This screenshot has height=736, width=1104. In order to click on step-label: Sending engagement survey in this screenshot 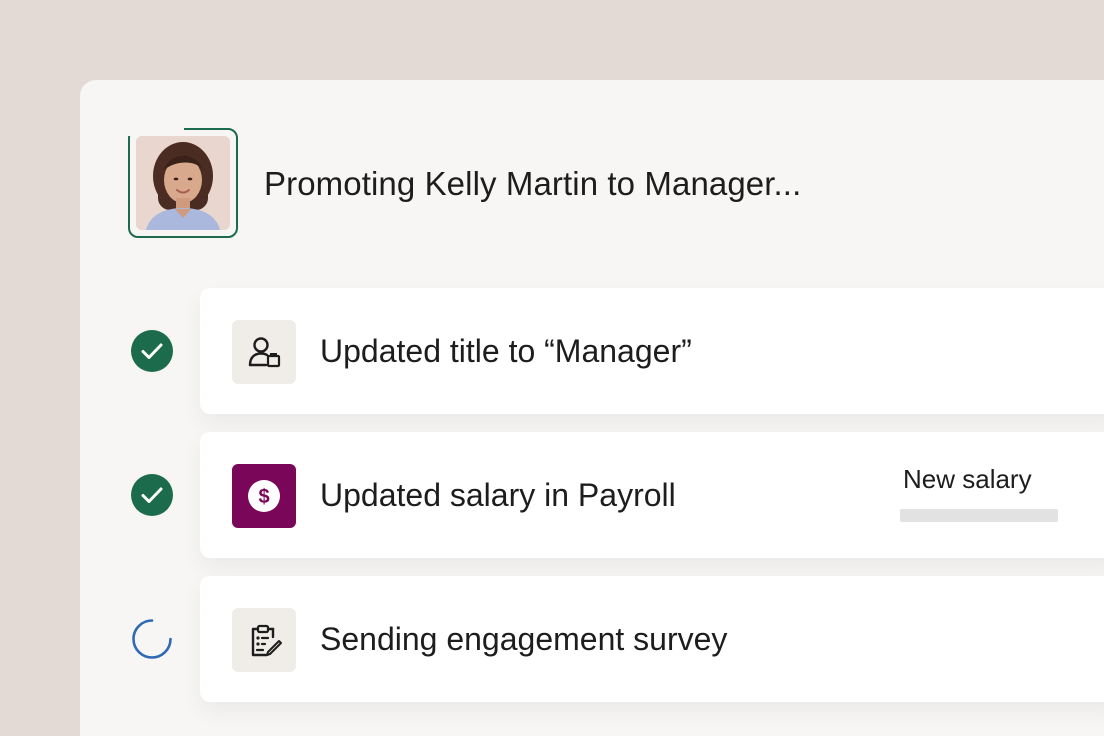, I will do `click(524, 639)`.